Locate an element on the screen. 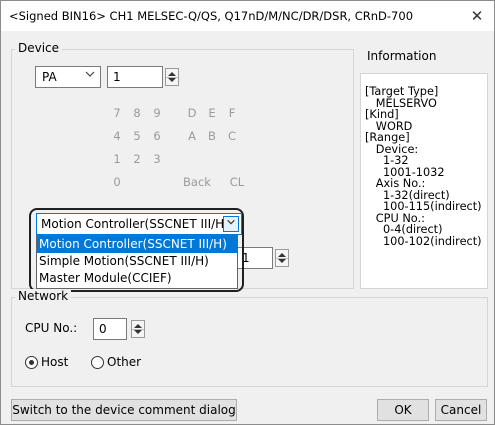 This screenshot has height=425, width=495. controller-option-simple-motion: Simple Motion(SSCNET III/H) is located at coordinates (137, 261).